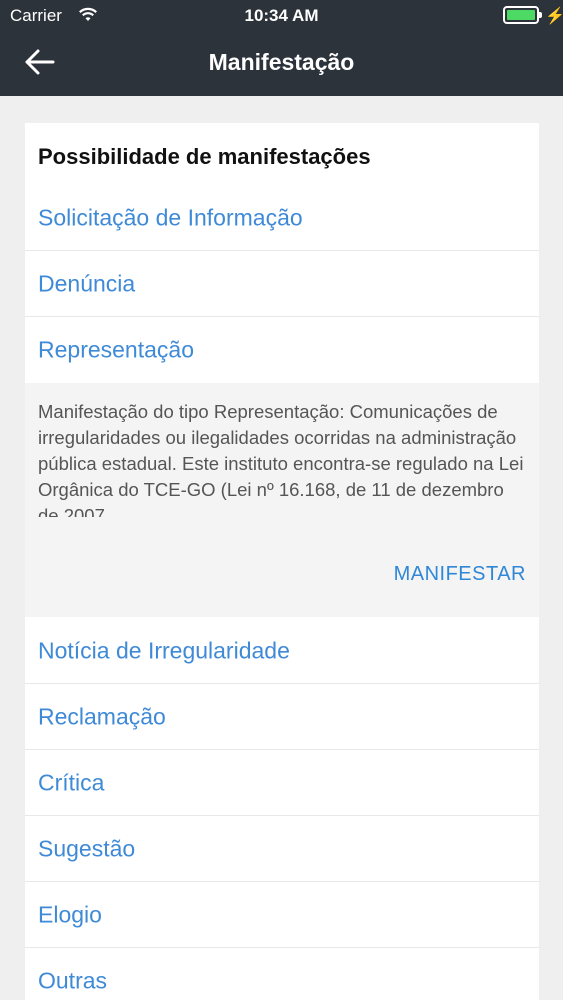  Describe the element at coordinates (282, 350) in the screenshot. I see `list-item-representacao: Representação` at that location.